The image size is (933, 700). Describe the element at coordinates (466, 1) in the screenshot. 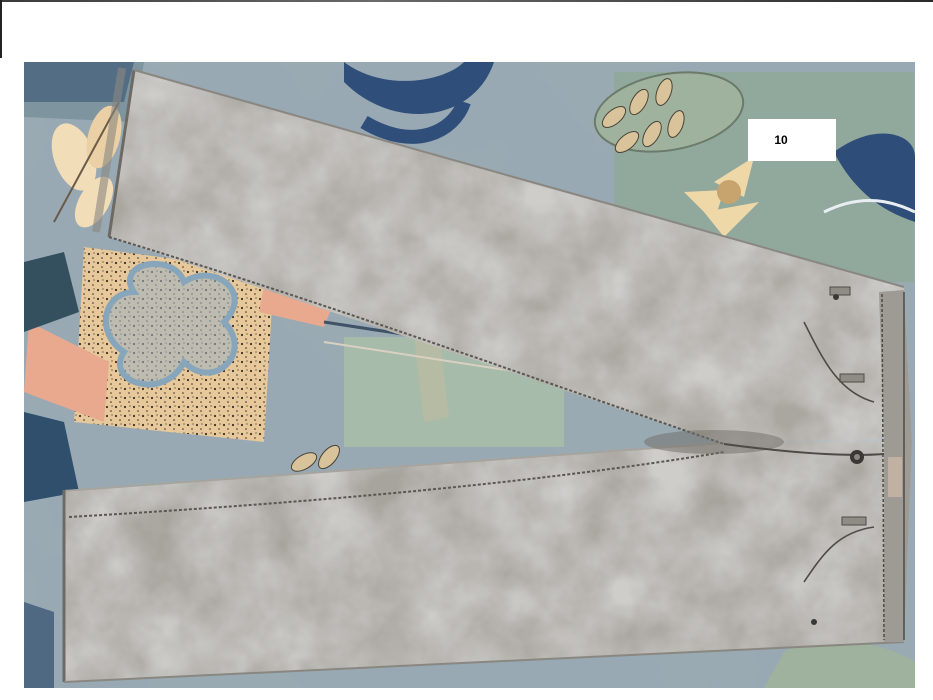

I see `top-border` at that location.